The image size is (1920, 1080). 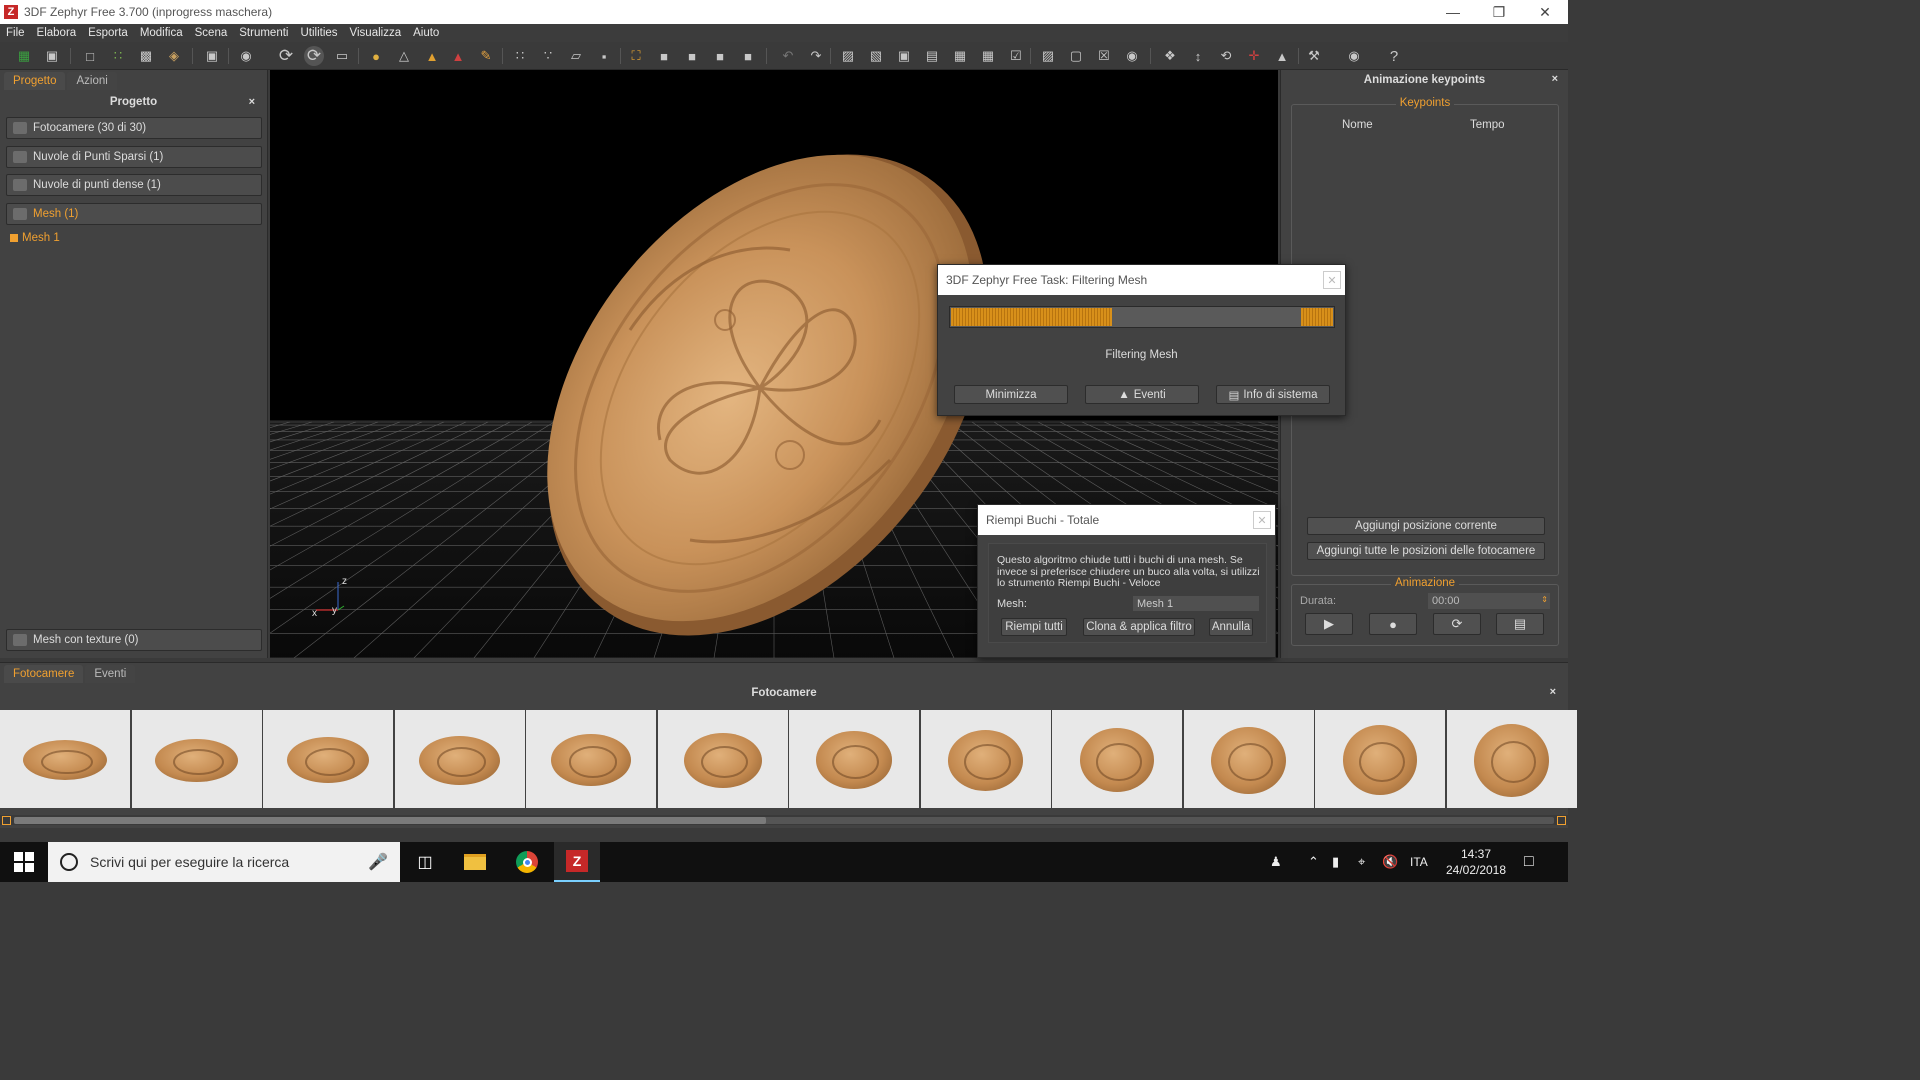 I want to click on clone-apply-filter-button: Clona & applica filtro, so click(x=1139, y=627).